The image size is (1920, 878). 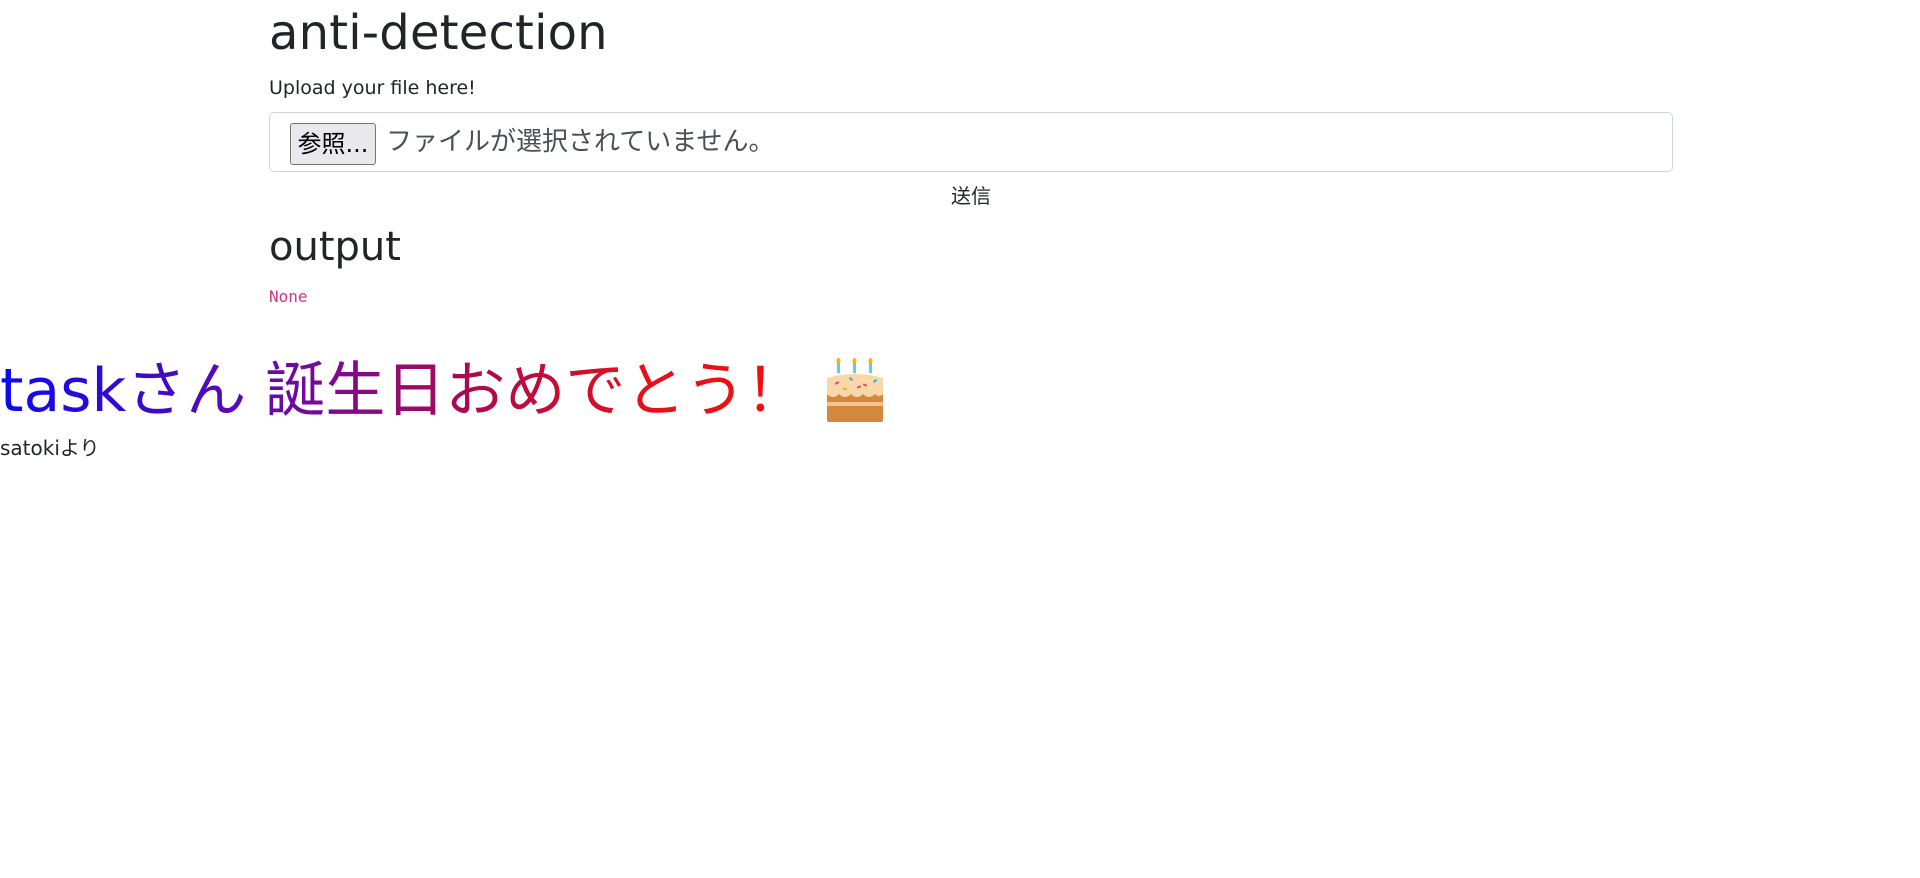 I want to click on birthday-message-text: taskさん 誕生日おめでとう！, so click(x=403, y=391).